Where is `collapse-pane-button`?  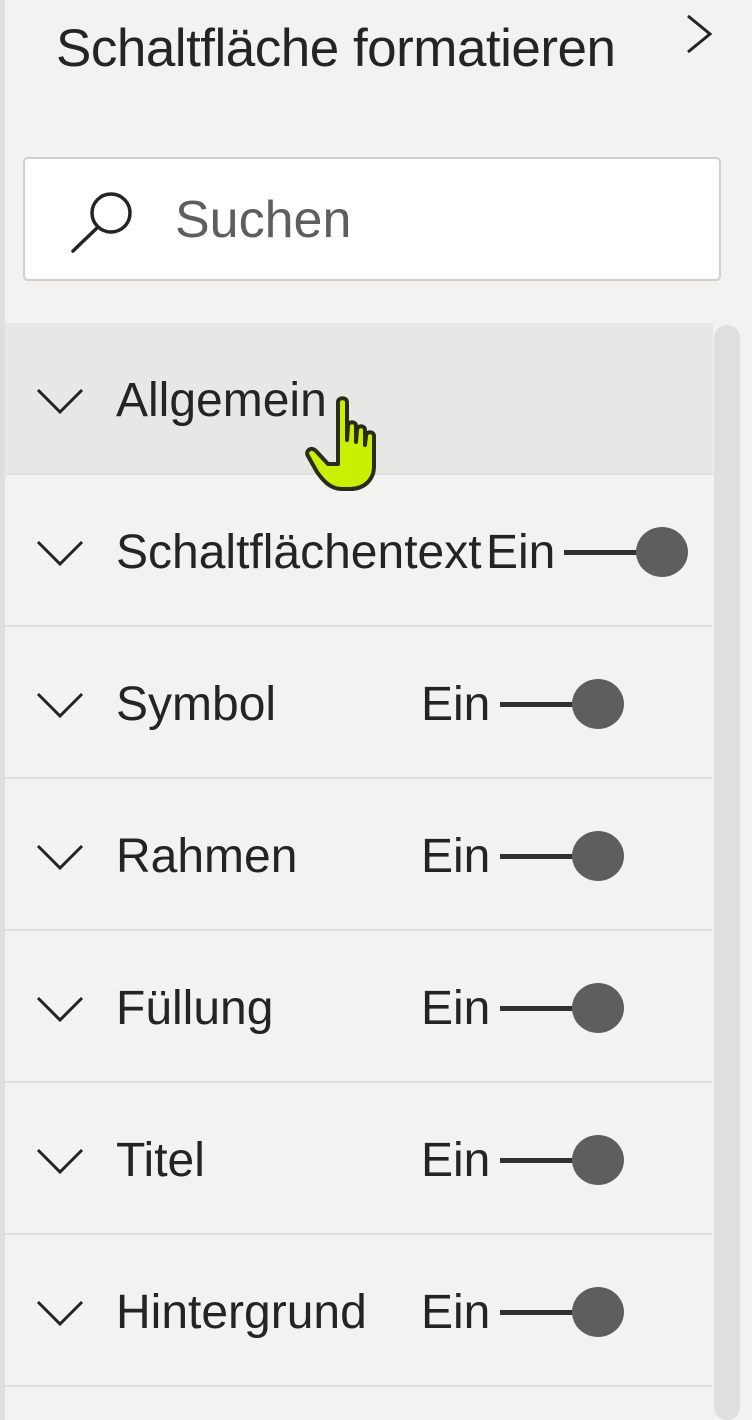 collapse-pane-button is located at coordinates (700, 34).